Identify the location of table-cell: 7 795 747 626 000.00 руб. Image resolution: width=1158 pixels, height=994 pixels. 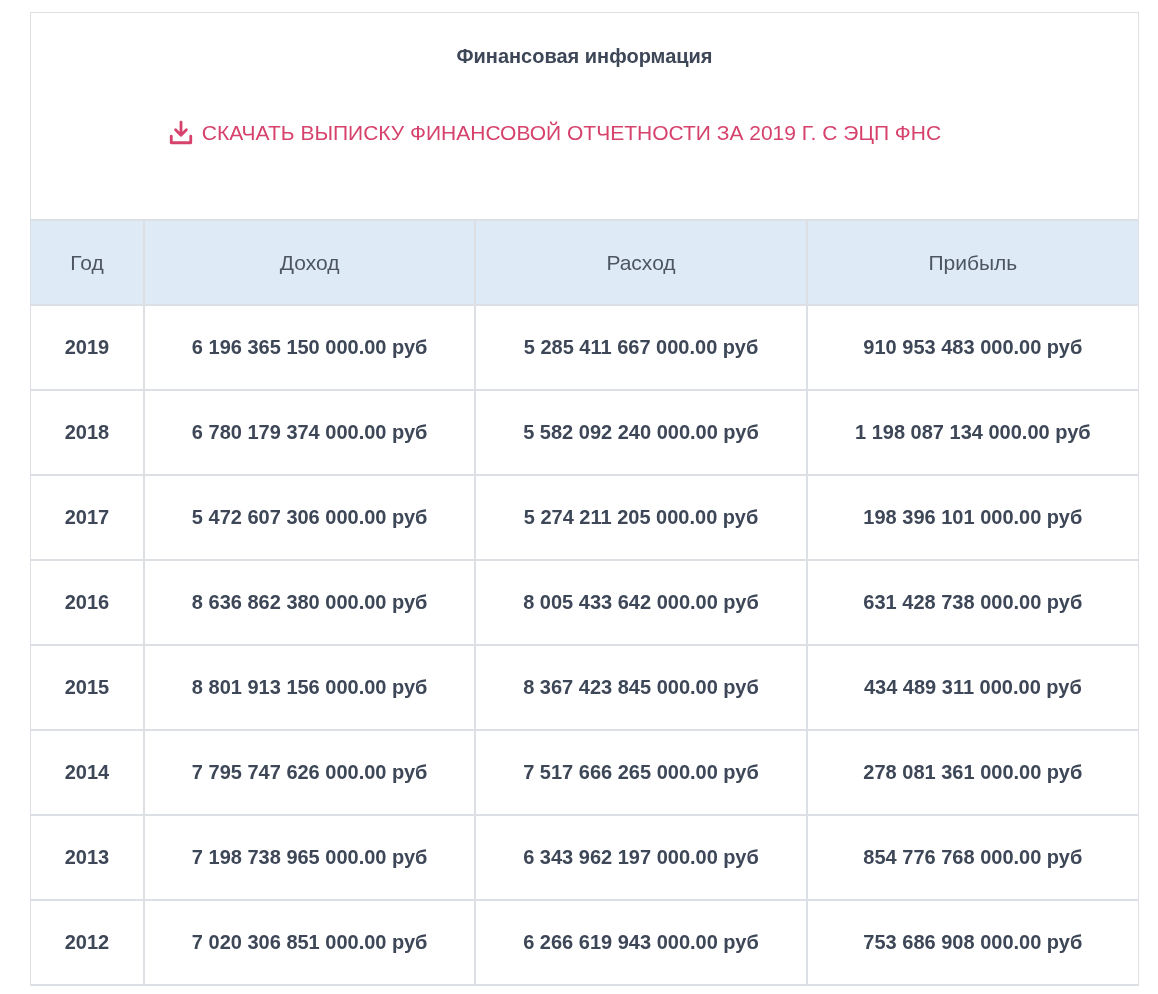
(310, 772).